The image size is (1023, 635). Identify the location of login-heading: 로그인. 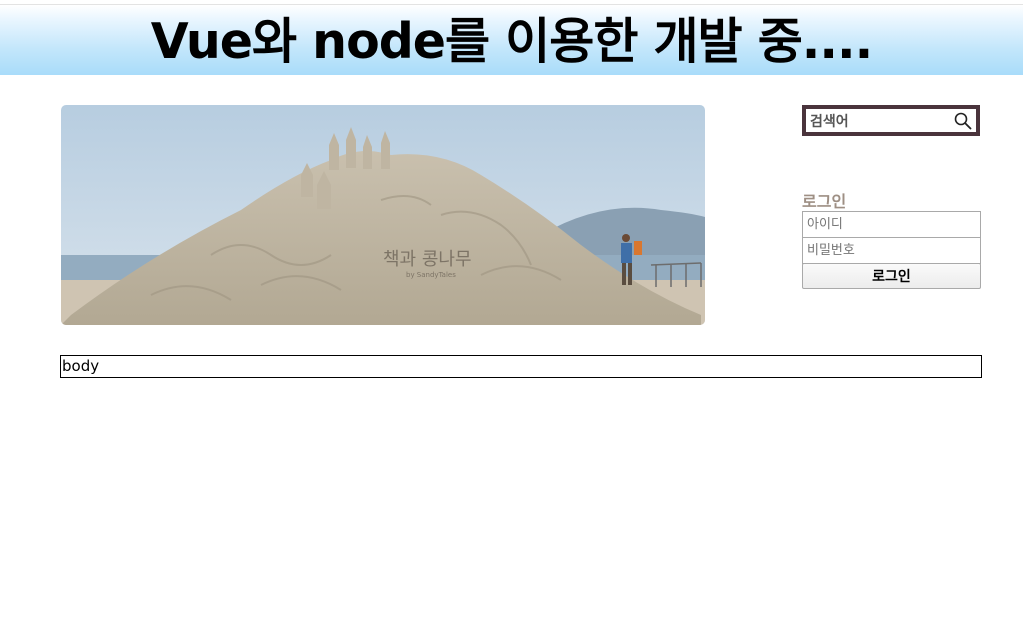
(824, 201).